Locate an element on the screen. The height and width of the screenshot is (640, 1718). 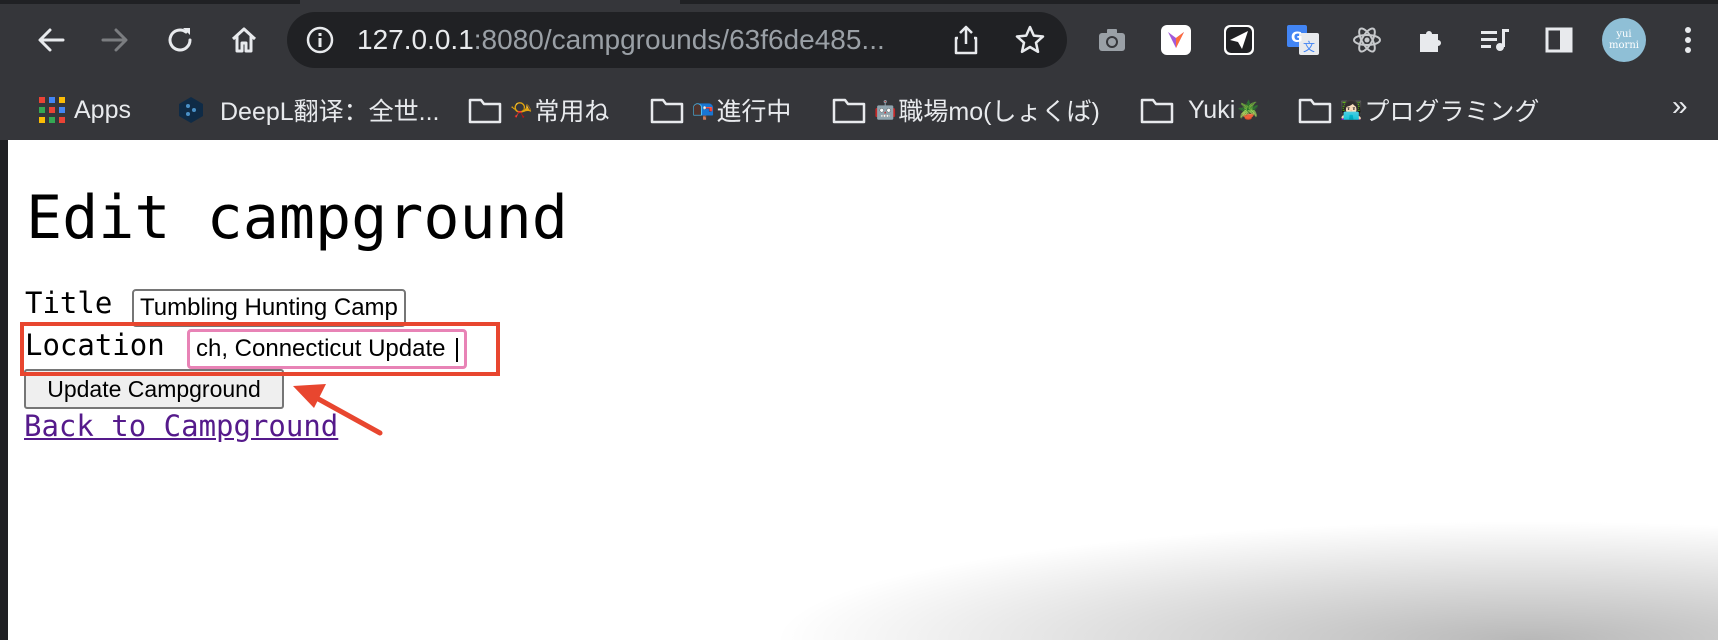
bookmark-folder-プログラミング: 👩🏻‍💻 プログラミング is located at coordinates (1418, 110).